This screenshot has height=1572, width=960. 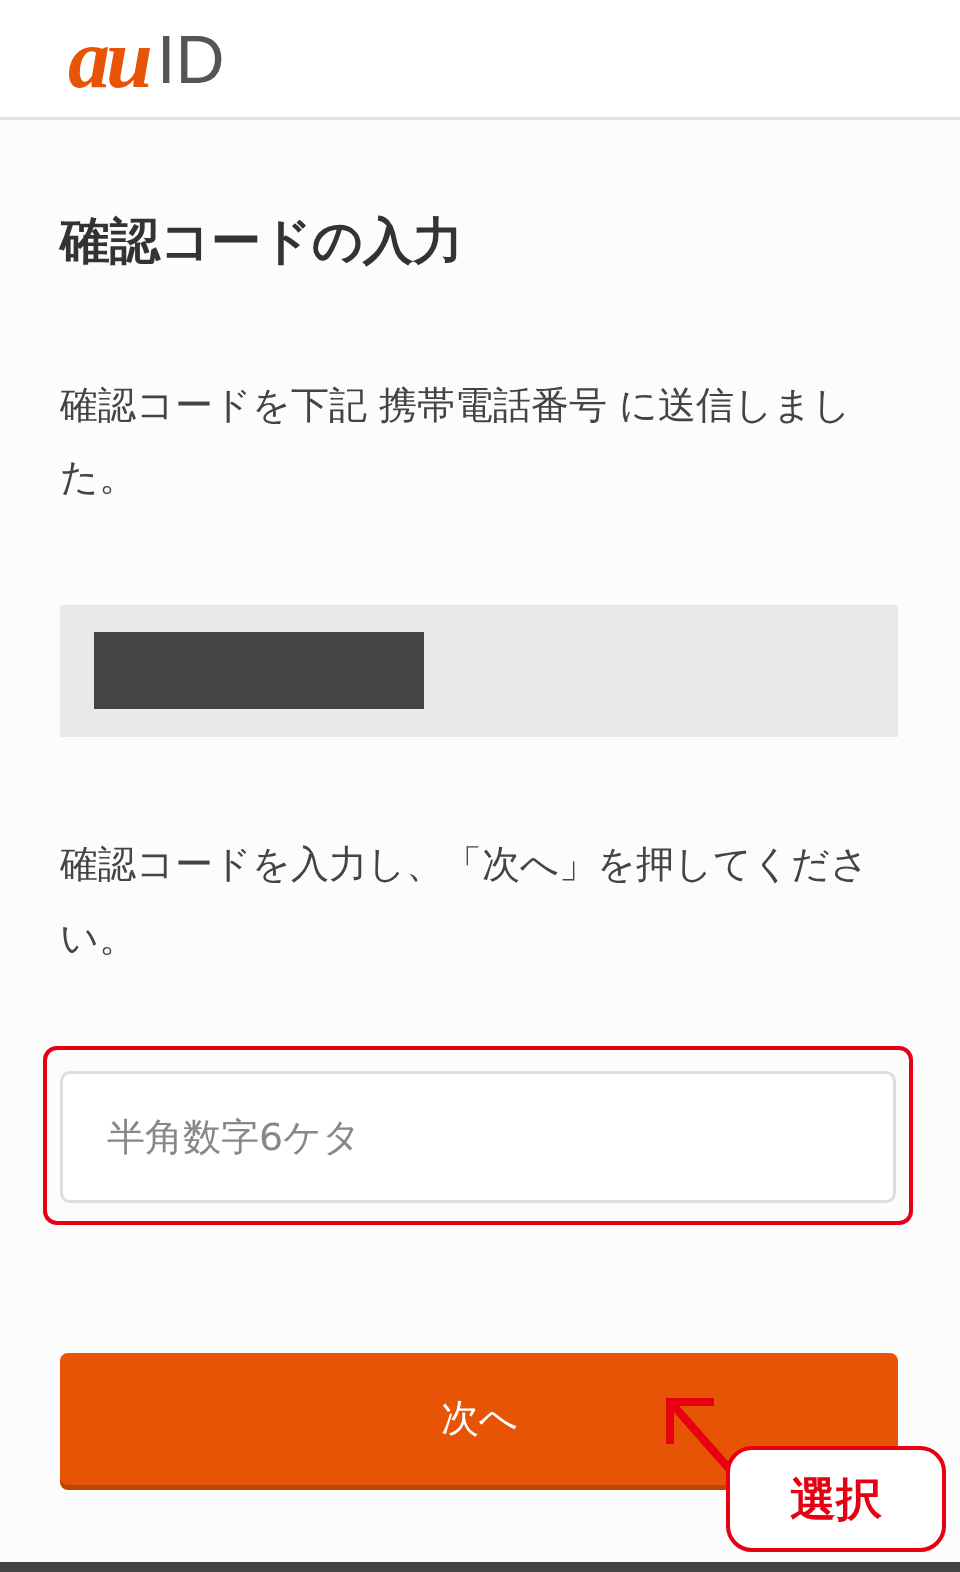 I want to click on sent-message: 確認コードを下記 携帯電話番号 に送信しました。, so click(x=456, y=441).